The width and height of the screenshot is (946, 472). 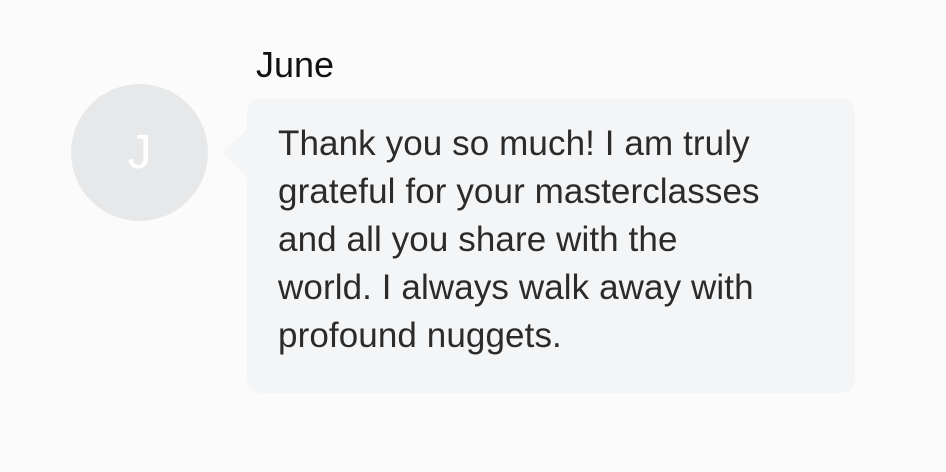 What do you see at coordinates (519, 191) in the screenshot?
I see `message-line: grateful for your masterclasses` at bounding box center [519, 191].